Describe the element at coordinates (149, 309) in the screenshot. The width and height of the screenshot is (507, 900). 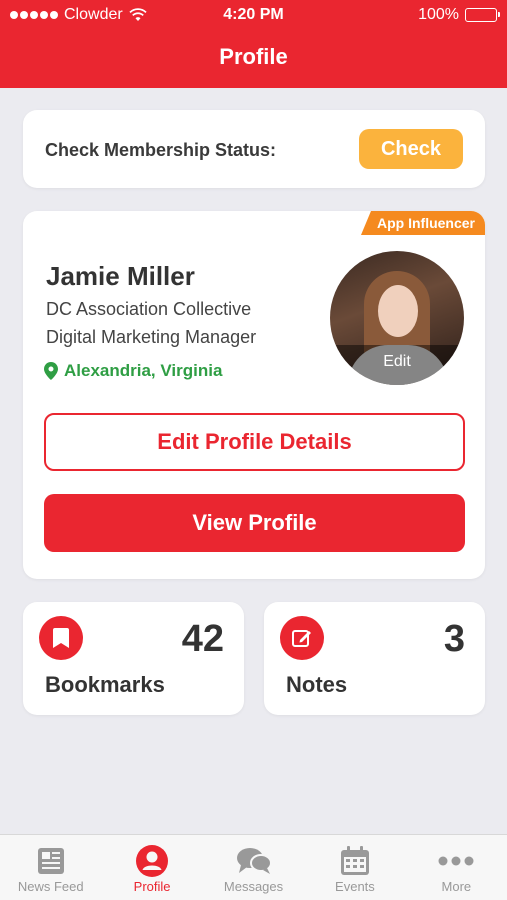
I see `profile-organization: DC Association Collective` at that location.